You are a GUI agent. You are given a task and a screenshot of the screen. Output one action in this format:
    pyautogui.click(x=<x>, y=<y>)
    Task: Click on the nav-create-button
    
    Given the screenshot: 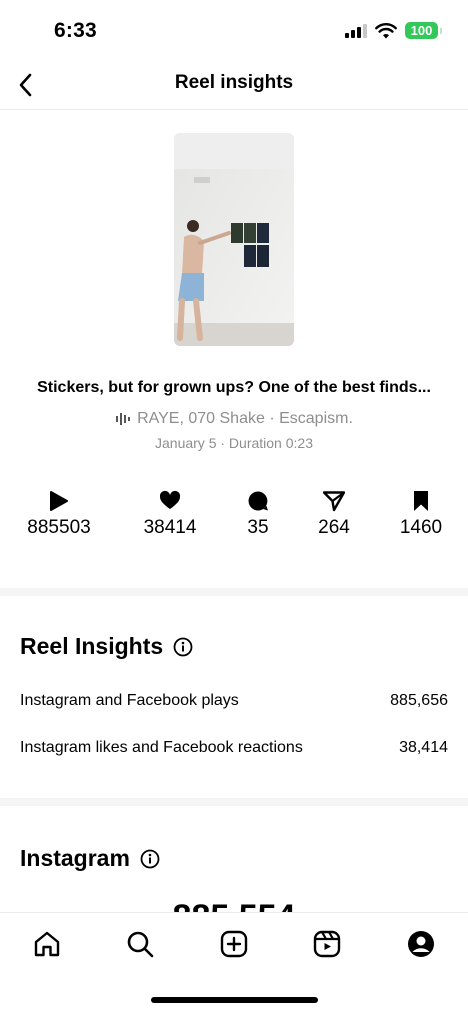 What is the action you would take?
    pyautogui.click(x=234, y=944)
    